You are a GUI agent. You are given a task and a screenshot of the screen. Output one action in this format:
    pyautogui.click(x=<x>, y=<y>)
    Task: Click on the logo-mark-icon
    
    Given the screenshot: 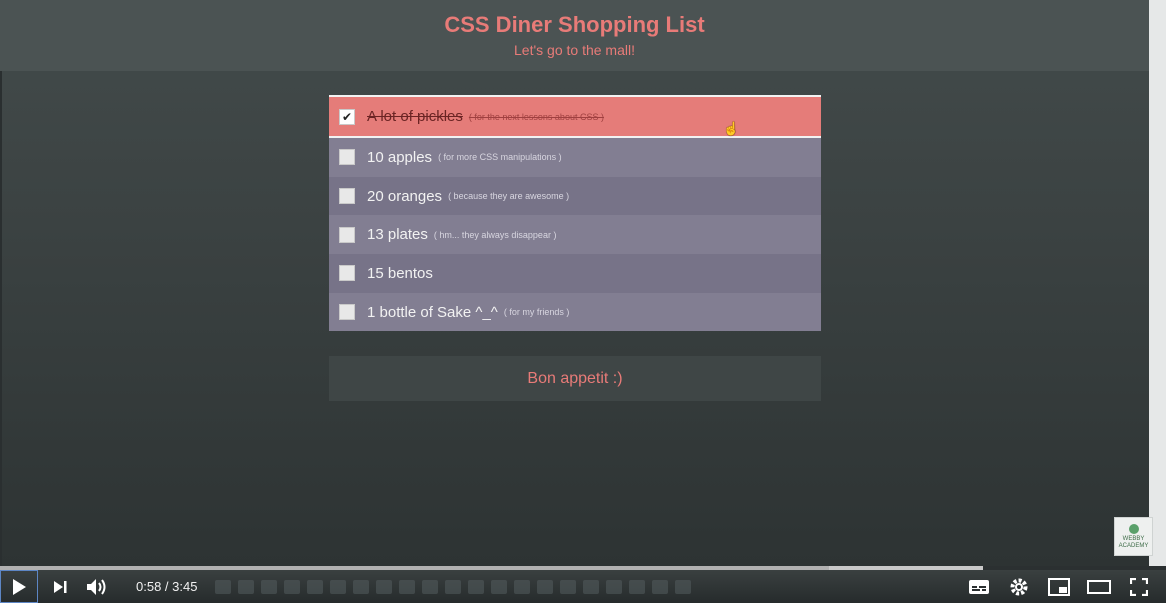 What is the action you would take?
    pyautogui.click(x=1133, y=528)
    